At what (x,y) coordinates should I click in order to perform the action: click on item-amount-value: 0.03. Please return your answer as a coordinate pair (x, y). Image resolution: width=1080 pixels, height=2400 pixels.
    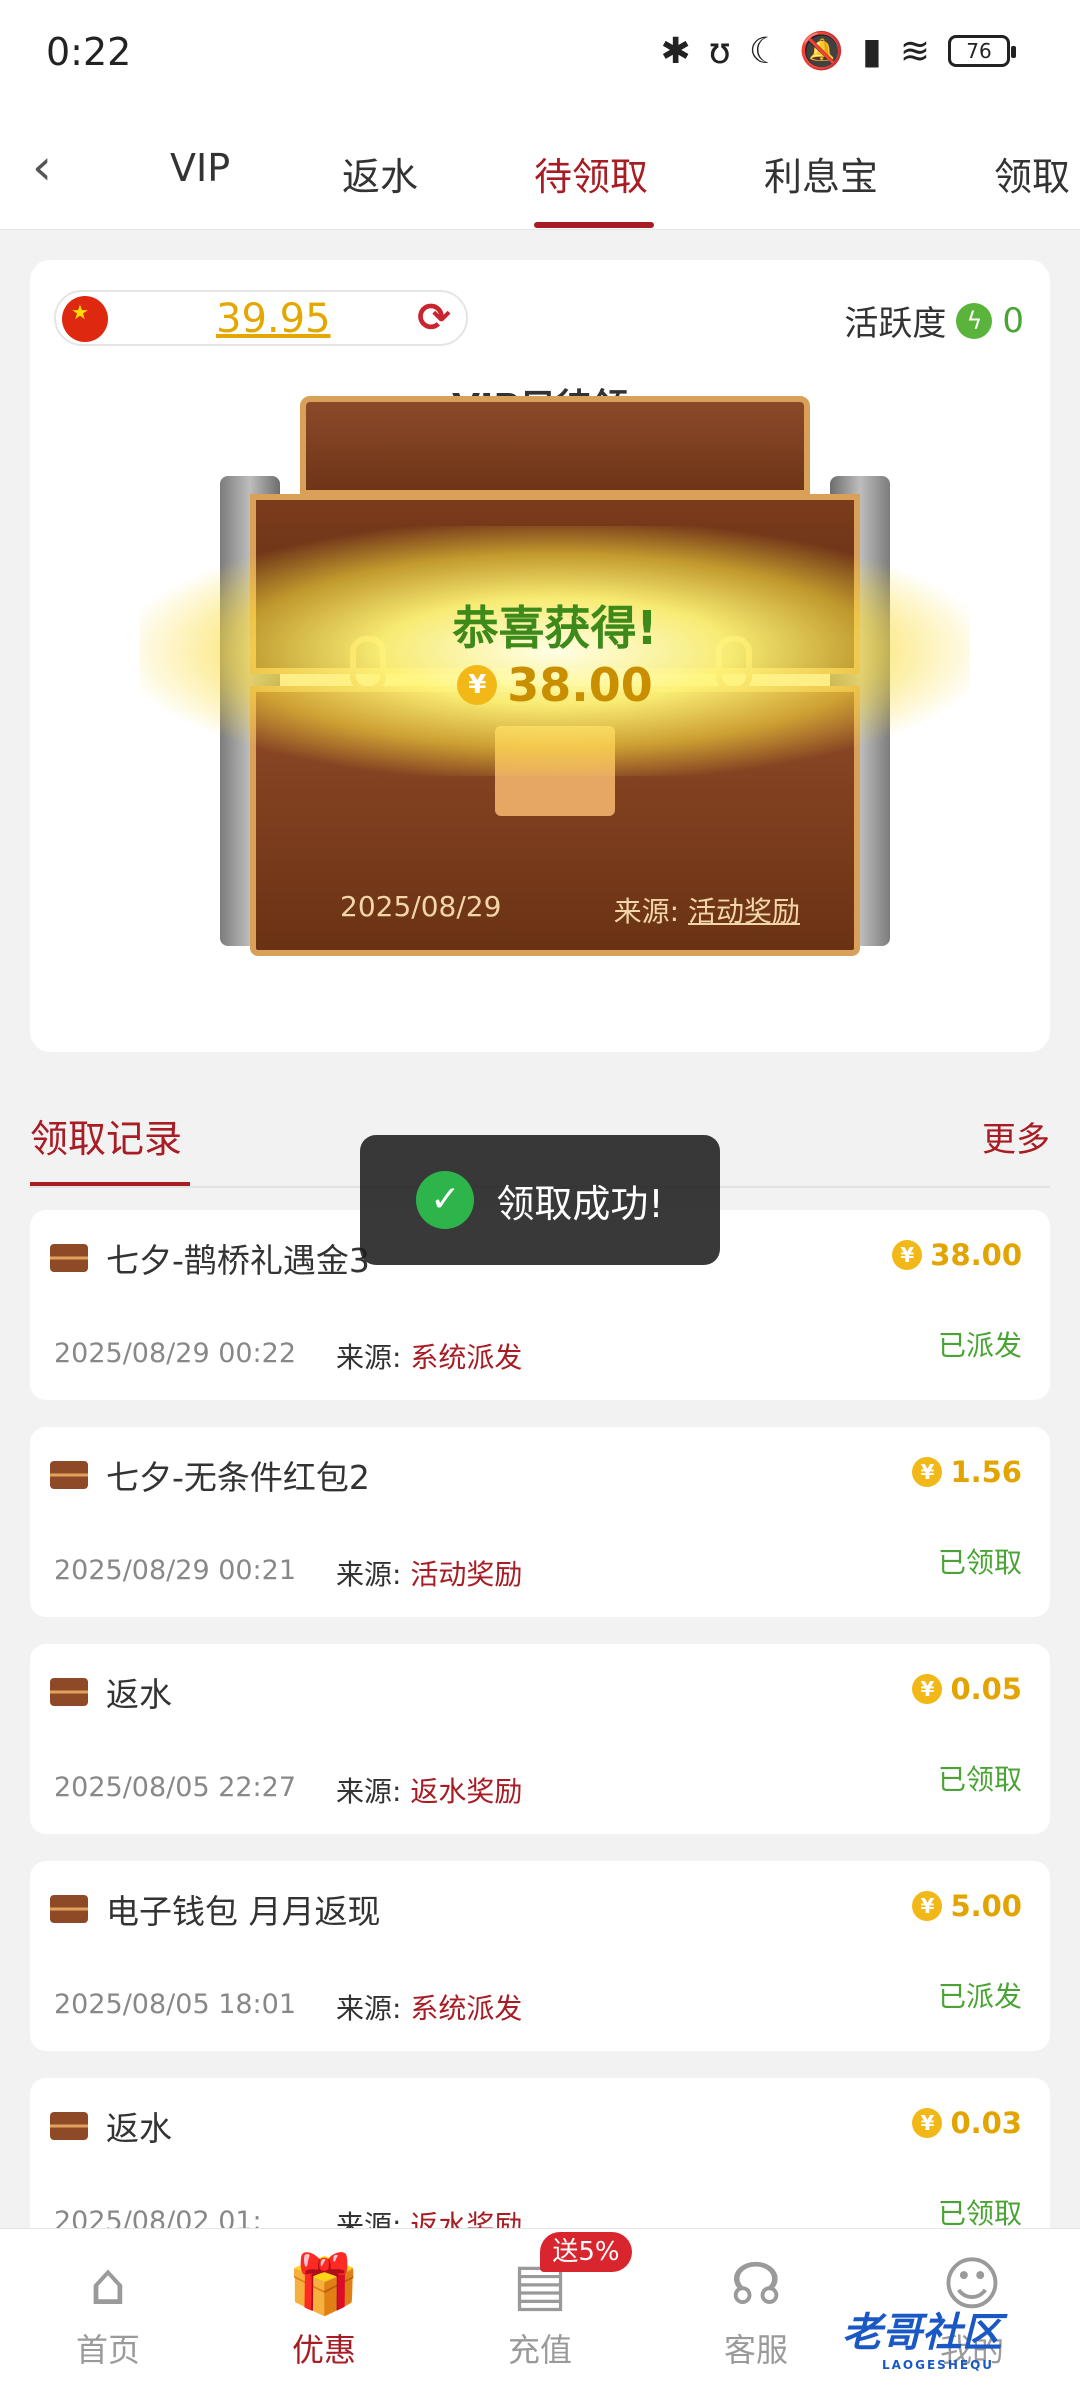
    Looking at the image, I should click on (986, 2123).